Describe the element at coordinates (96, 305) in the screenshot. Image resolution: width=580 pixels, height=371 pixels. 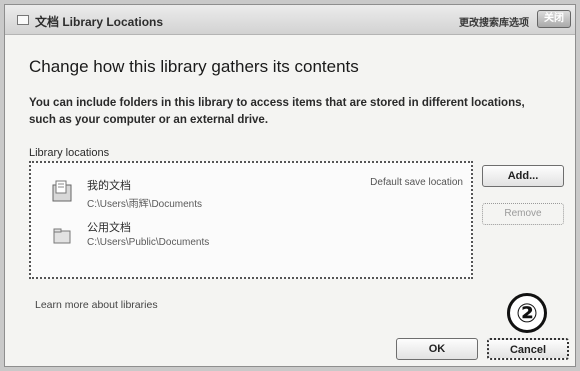
I see `learn-more-link: Learn more about libraries` at that location.